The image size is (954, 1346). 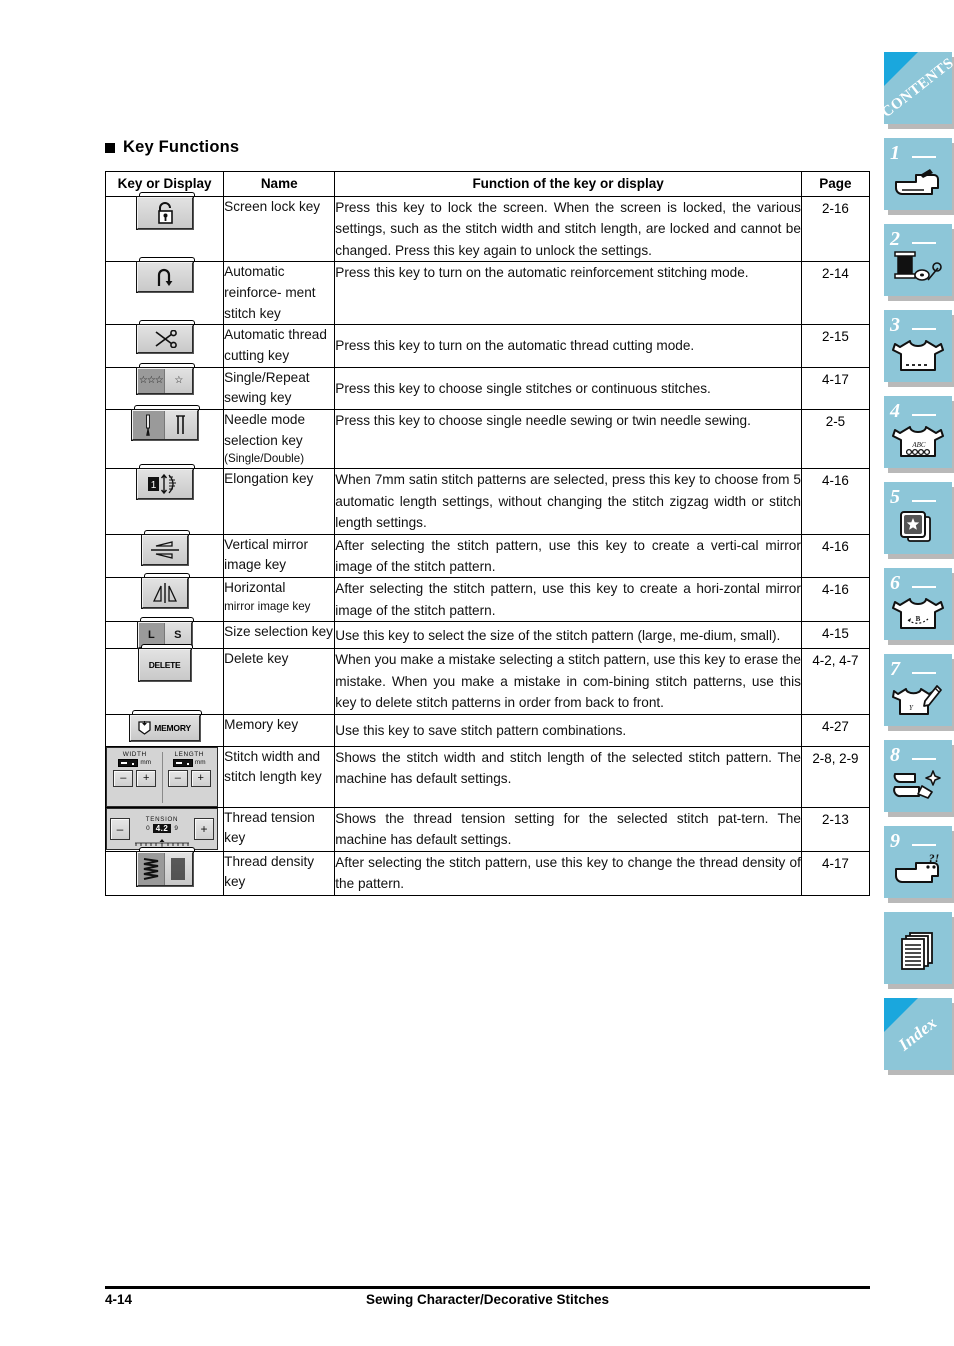 I want to click on tension-scale, so click(x=162, y=840).